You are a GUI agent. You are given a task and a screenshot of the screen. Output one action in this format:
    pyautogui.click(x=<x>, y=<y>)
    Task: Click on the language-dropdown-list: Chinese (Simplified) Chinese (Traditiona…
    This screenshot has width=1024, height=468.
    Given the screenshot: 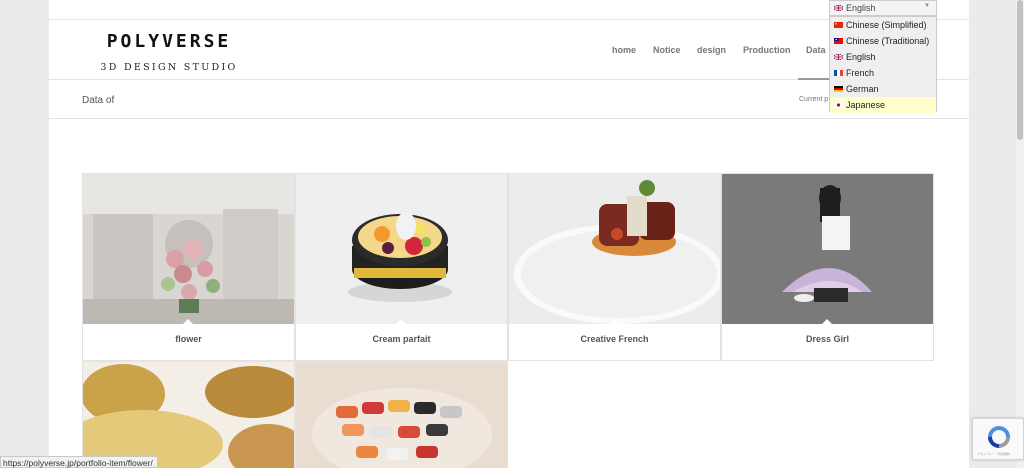 What is the action you would take?
    pyautogui.click(x=883, y=64)
    